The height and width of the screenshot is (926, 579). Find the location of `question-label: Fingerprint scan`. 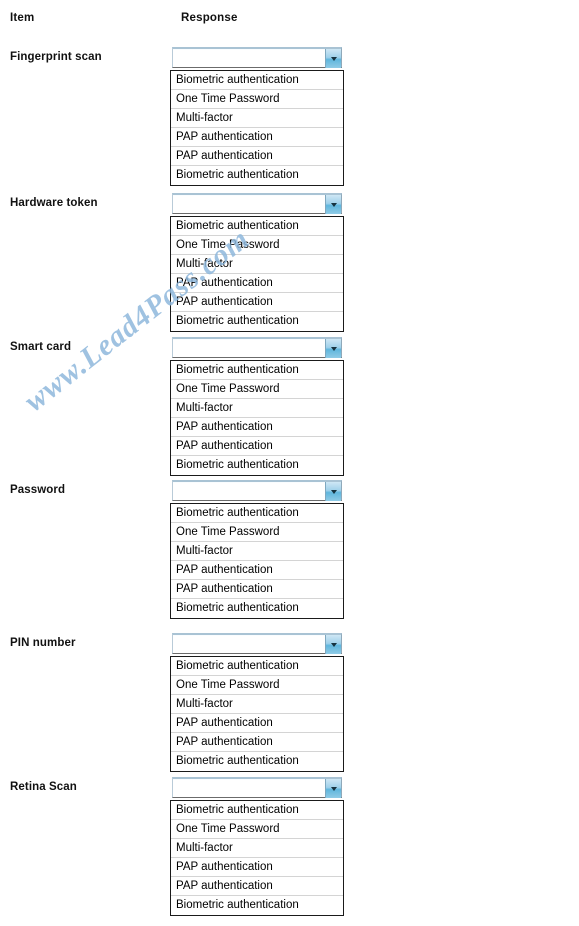

question-label: Fingerprint scan is located at coordinates (56, 57).